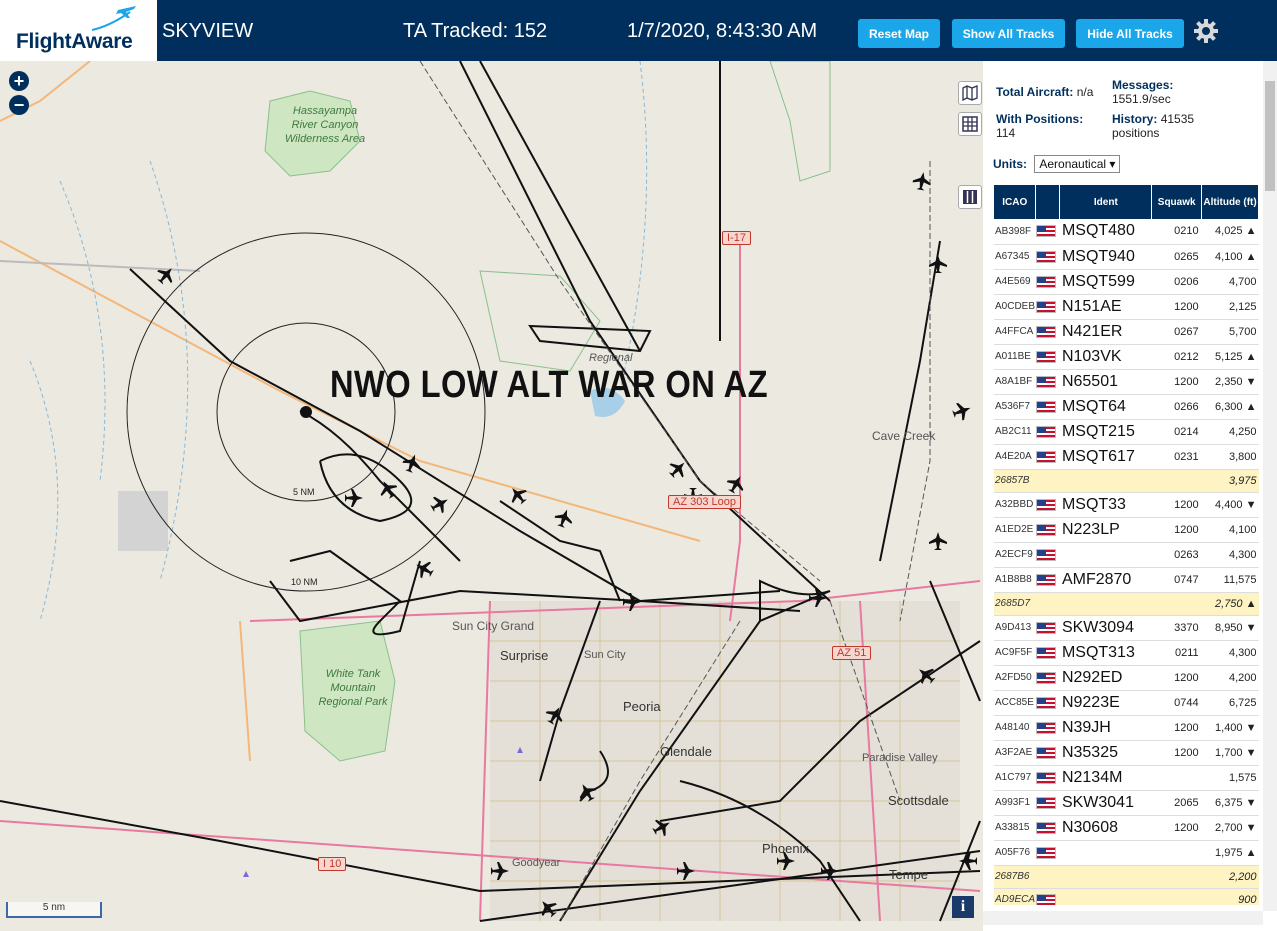 The image size is (1277, 931). Describe the element at coordinates (1126, 282) in the screenshot. I see `table-row: A4E569 MSQT599 0206 4,700` at that location.